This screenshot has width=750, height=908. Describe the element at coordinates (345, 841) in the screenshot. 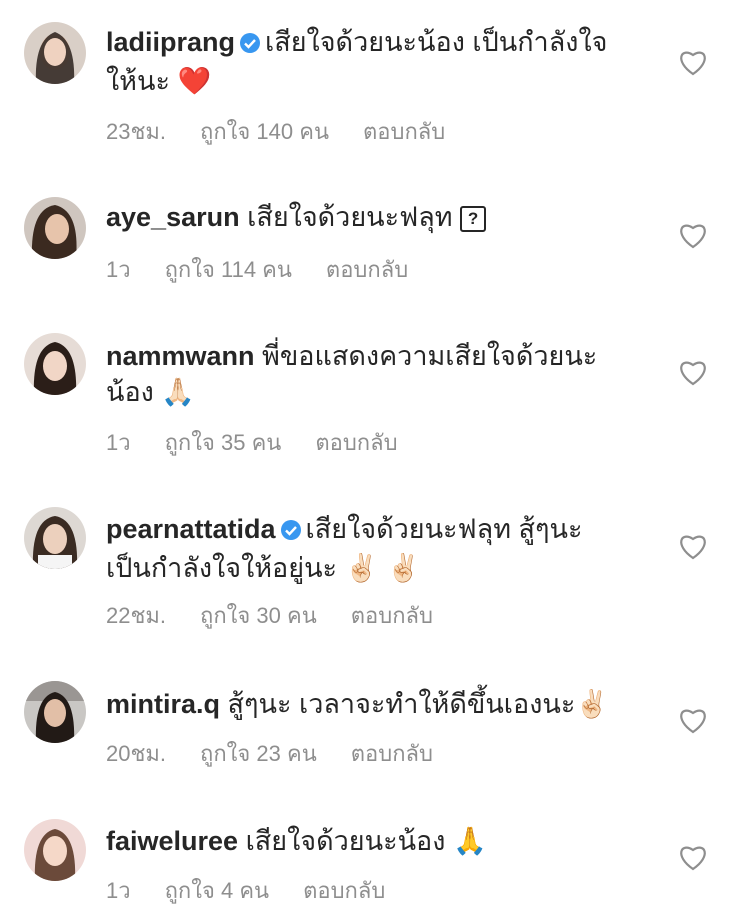

I see `comment-text: เสียใจด้วยนะน้อง` at that location.